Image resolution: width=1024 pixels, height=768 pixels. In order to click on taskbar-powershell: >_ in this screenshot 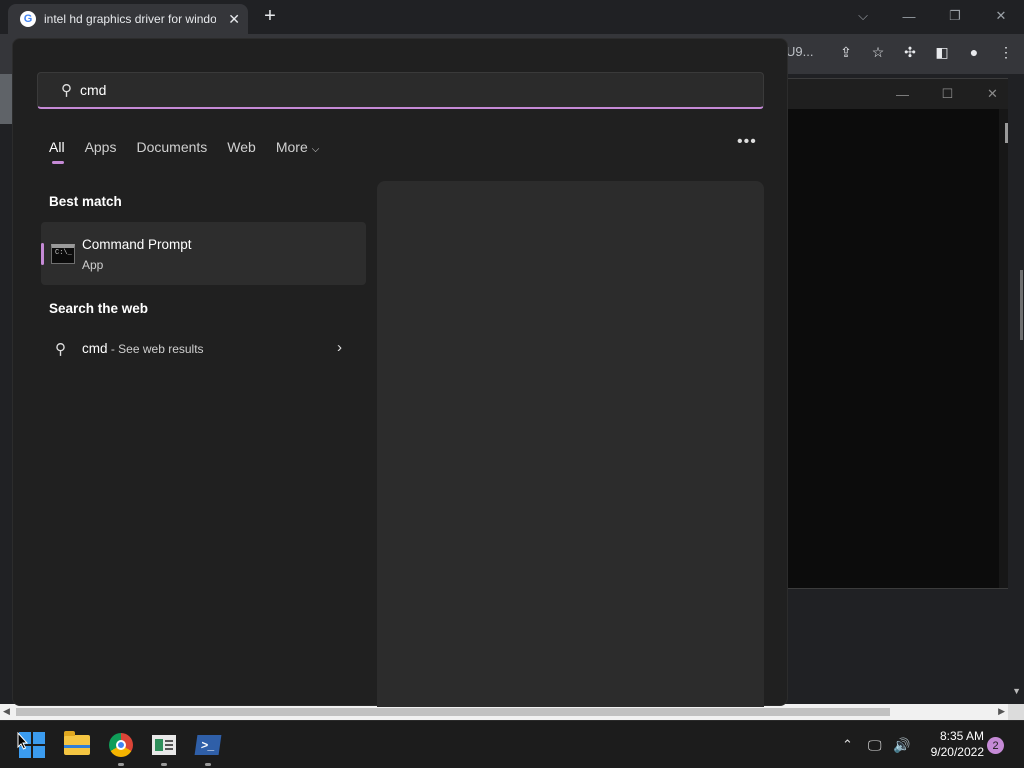, I will do `click(208, 747)`.